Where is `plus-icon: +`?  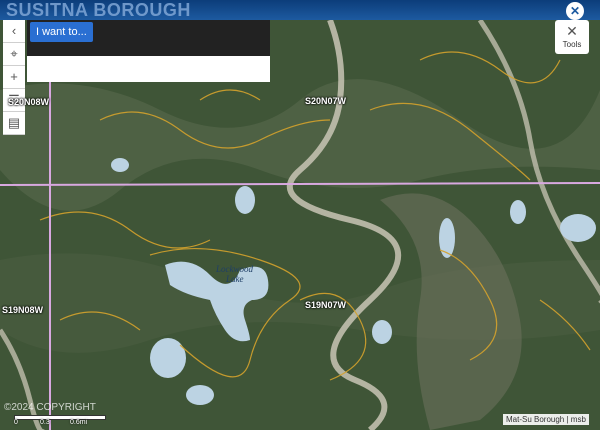 plus-icon: + is located at coordinates (14, 77).